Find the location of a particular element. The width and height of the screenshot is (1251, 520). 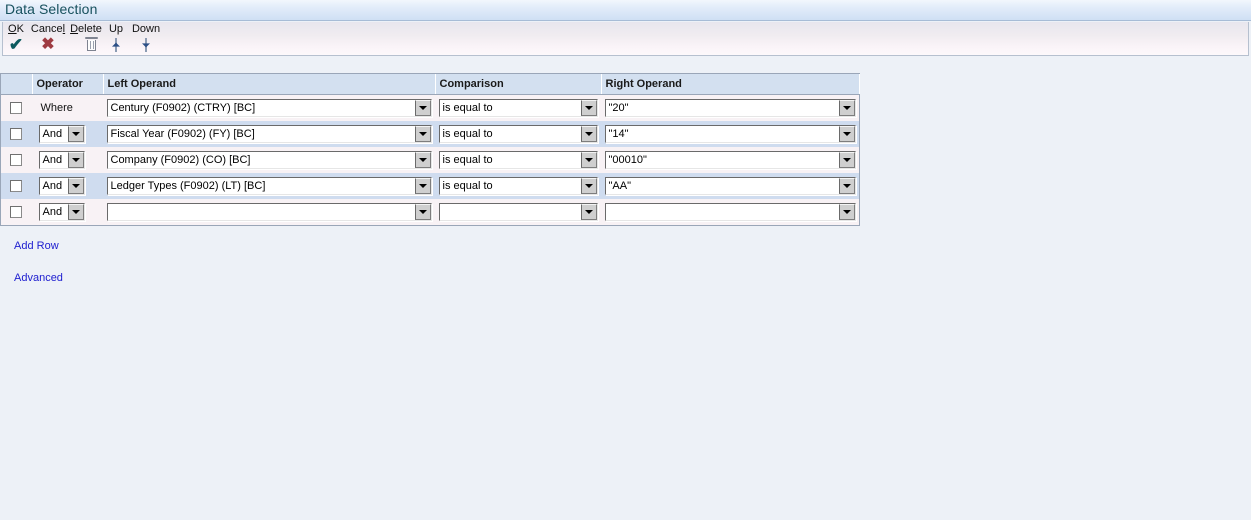

column-header-comparison: Comparison is located at coordinates (518, 84).